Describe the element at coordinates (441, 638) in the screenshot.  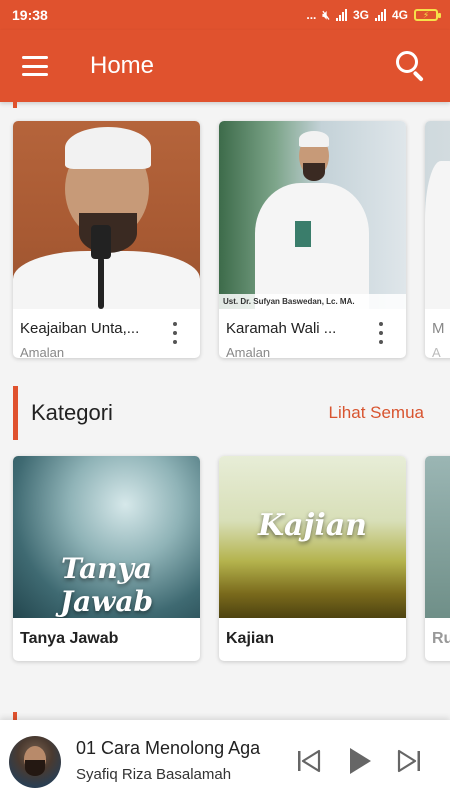
I see `category-title: Ru` at that location.